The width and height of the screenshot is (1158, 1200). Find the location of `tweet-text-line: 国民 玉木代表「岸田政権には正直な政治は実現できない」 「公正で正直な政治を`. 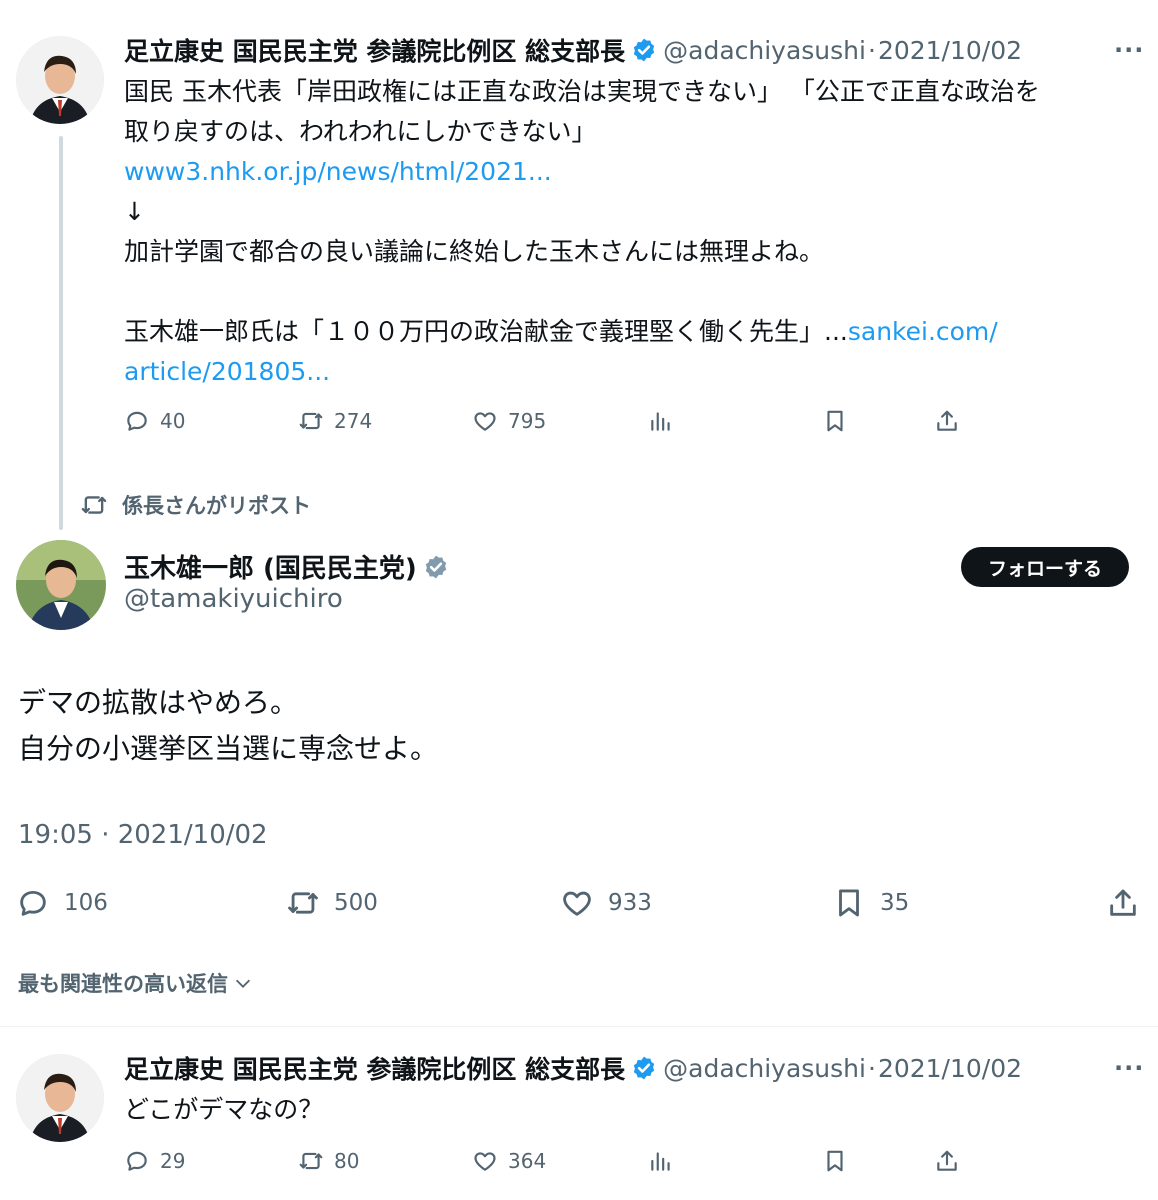

tweet-text-line: 国民 玉木代表「岸田政権には正直な政治は実現できない」 「公正で正直な政治を is located at coordinates (582, 91).